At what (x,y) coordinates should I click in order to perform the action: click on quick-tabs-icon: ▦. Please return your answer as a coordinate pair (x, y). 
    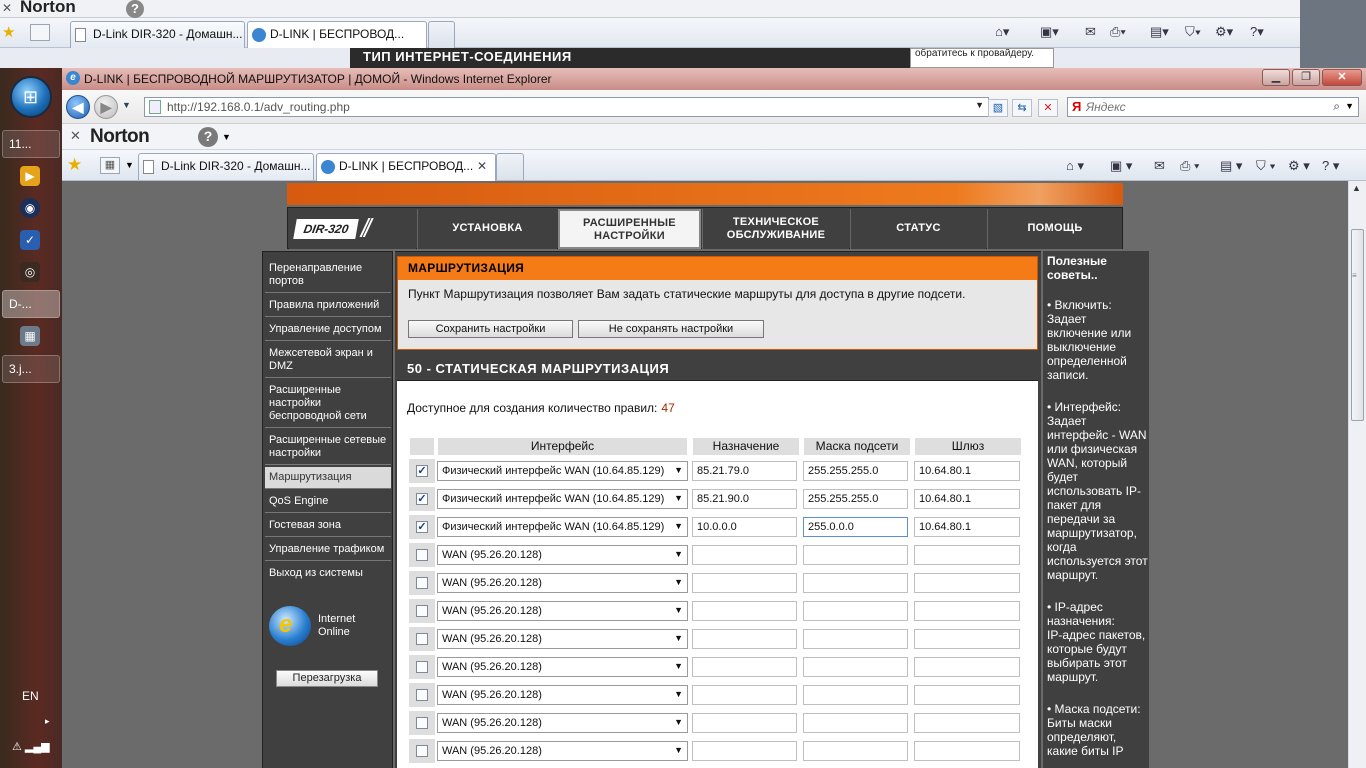
    Looking at the image, I should click on (110, 165).